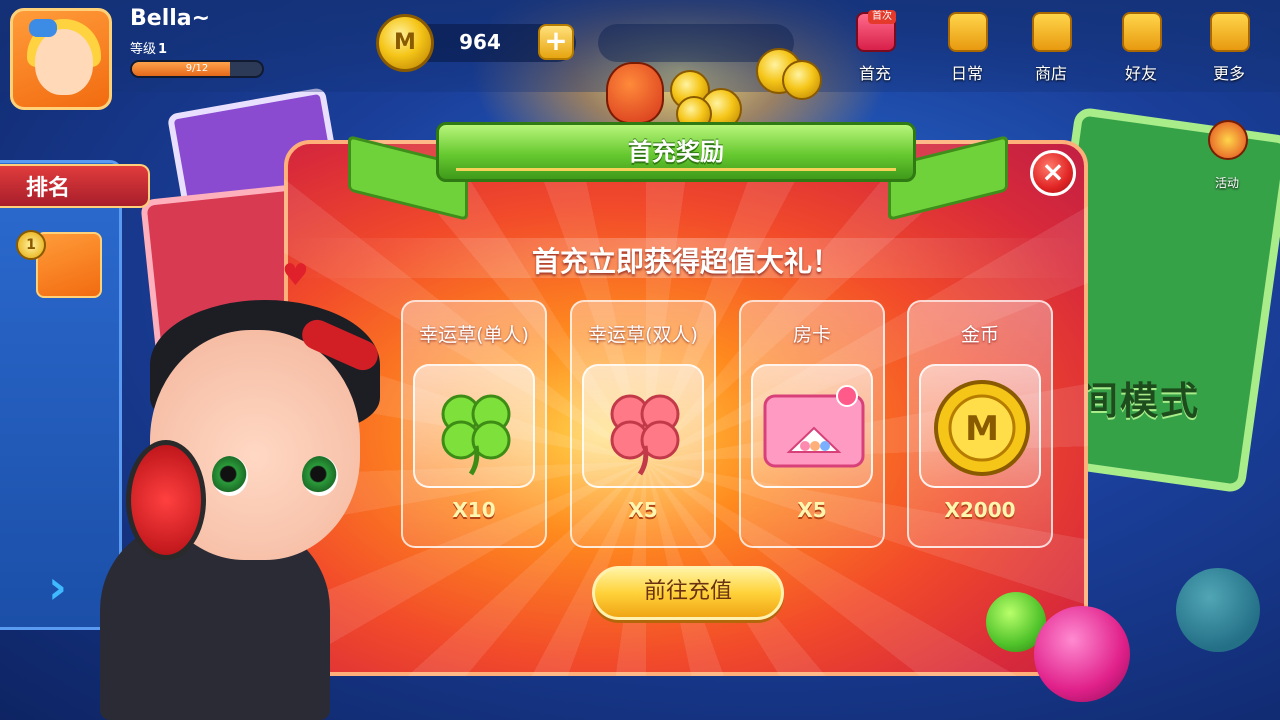 Image resolution: width=1280 pixels, height=720 pixels. I want to click on reward-name: 金币, so click(979, 335).